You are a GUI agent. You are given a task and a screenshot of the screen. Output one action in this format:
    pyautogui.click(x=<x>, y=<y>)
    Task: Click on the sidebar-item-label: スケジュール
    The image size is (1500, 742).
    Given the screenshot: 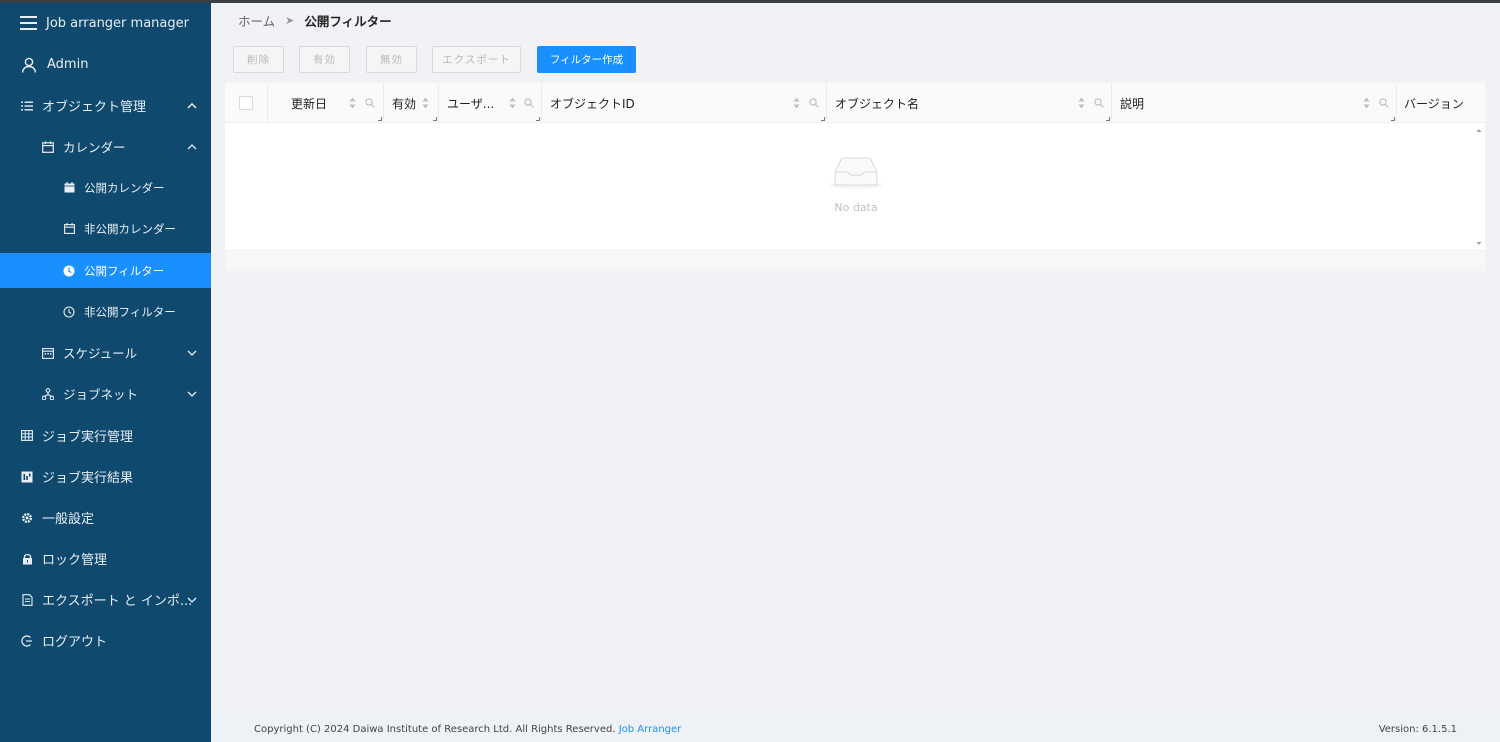 What is the action you would take?
    pyautogui.click(x=100, y=353)
    